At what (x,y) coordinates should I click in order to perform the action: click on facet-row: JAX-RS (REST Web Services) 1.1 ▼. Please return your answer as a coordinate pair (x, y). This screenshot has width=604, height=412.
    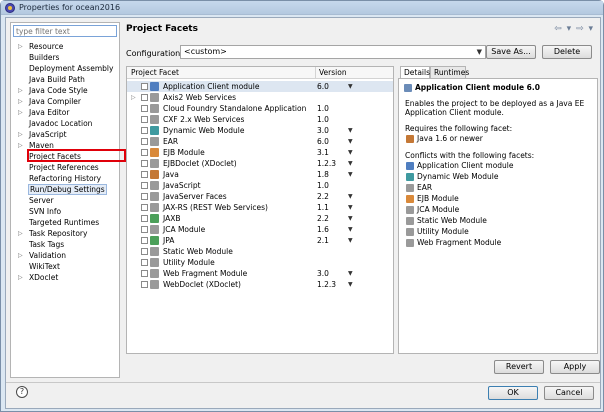
    Looking at the image, I should click on (260, 207).